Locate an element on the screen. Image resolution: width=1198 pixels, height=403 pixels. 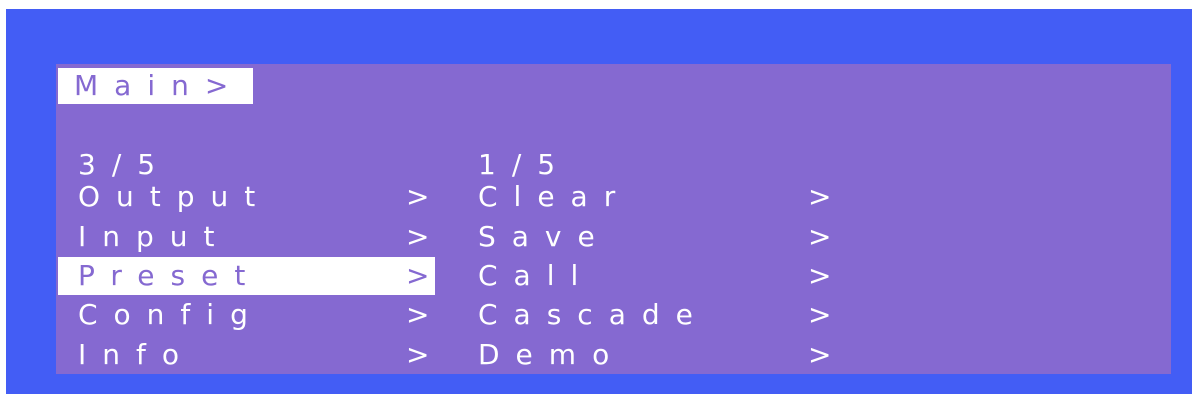
menu-item-input-arrow: > is located at coordinates (426, 236).